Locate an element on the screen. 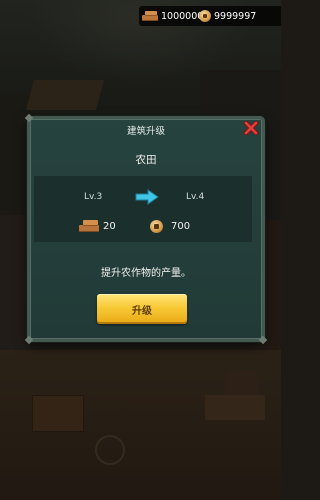 Image resolution: width=320 pixels, height=500 pixels. current-level: Lv.3 is located at coordinates (93, 197).